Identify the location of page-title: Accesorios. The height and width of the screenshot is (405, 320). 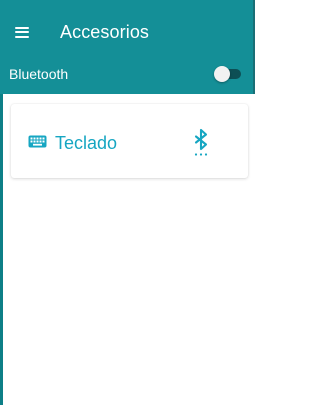
(105, 32).